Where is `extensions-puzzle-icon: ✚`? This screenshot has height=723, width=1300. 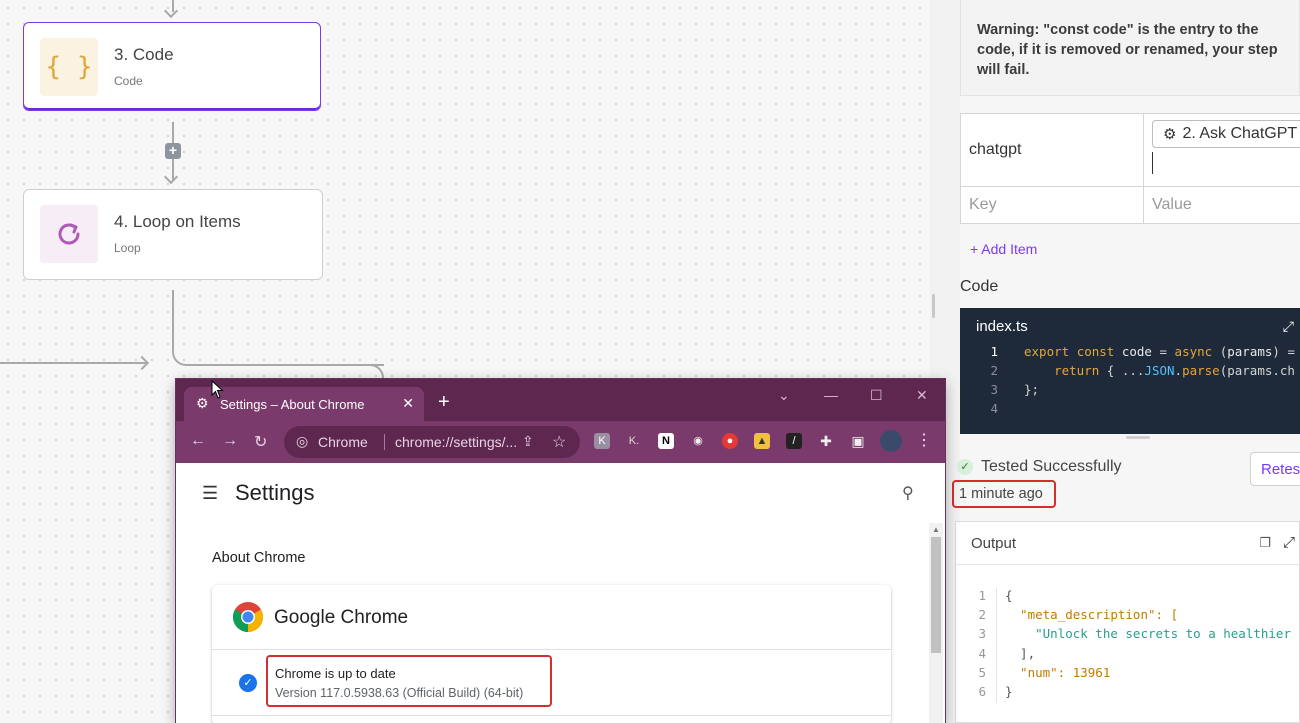
extensions-puzzle-icon: ✚ is located at coordinates (826, 441).